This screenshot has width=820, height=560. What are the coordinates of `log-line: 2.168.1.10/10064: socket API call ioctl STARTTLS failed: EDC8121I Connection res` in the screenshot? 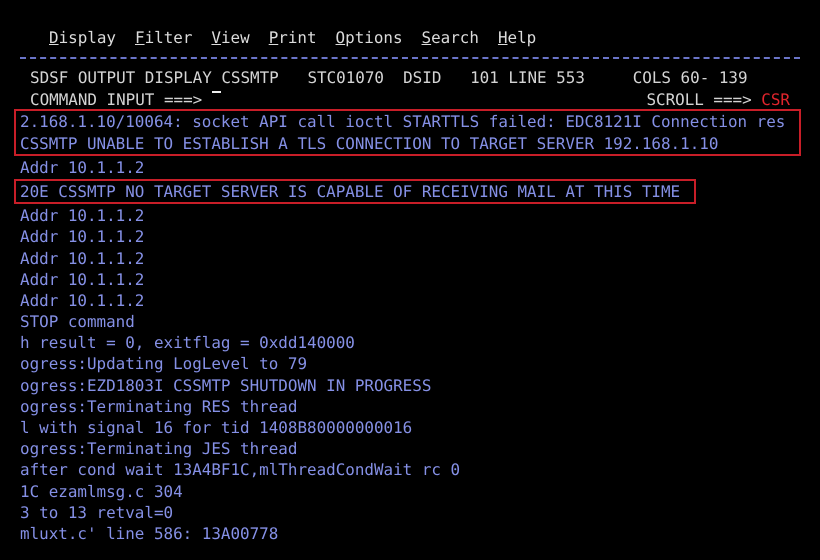 It's located at (403, 122).